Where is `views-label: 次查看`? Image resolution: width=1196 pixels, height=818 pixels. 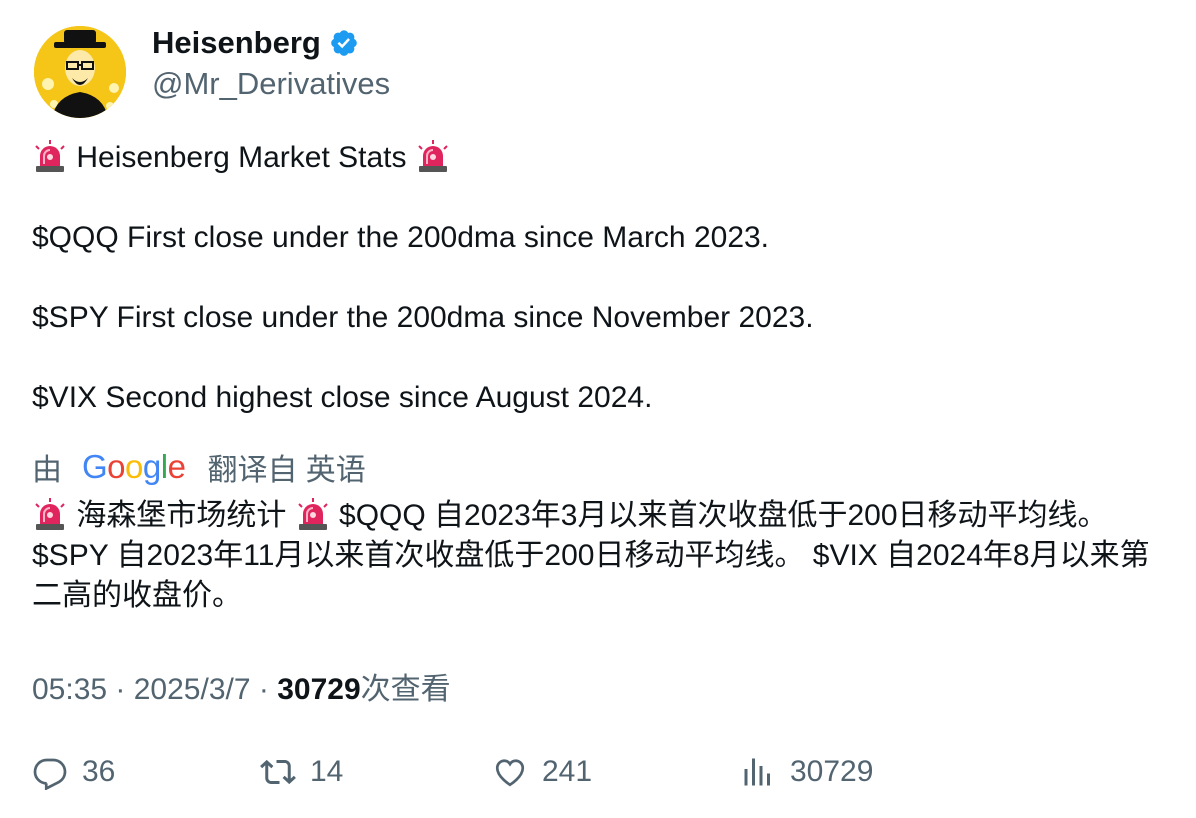 views-label: 次查看 is located at coordinates (405, 689).